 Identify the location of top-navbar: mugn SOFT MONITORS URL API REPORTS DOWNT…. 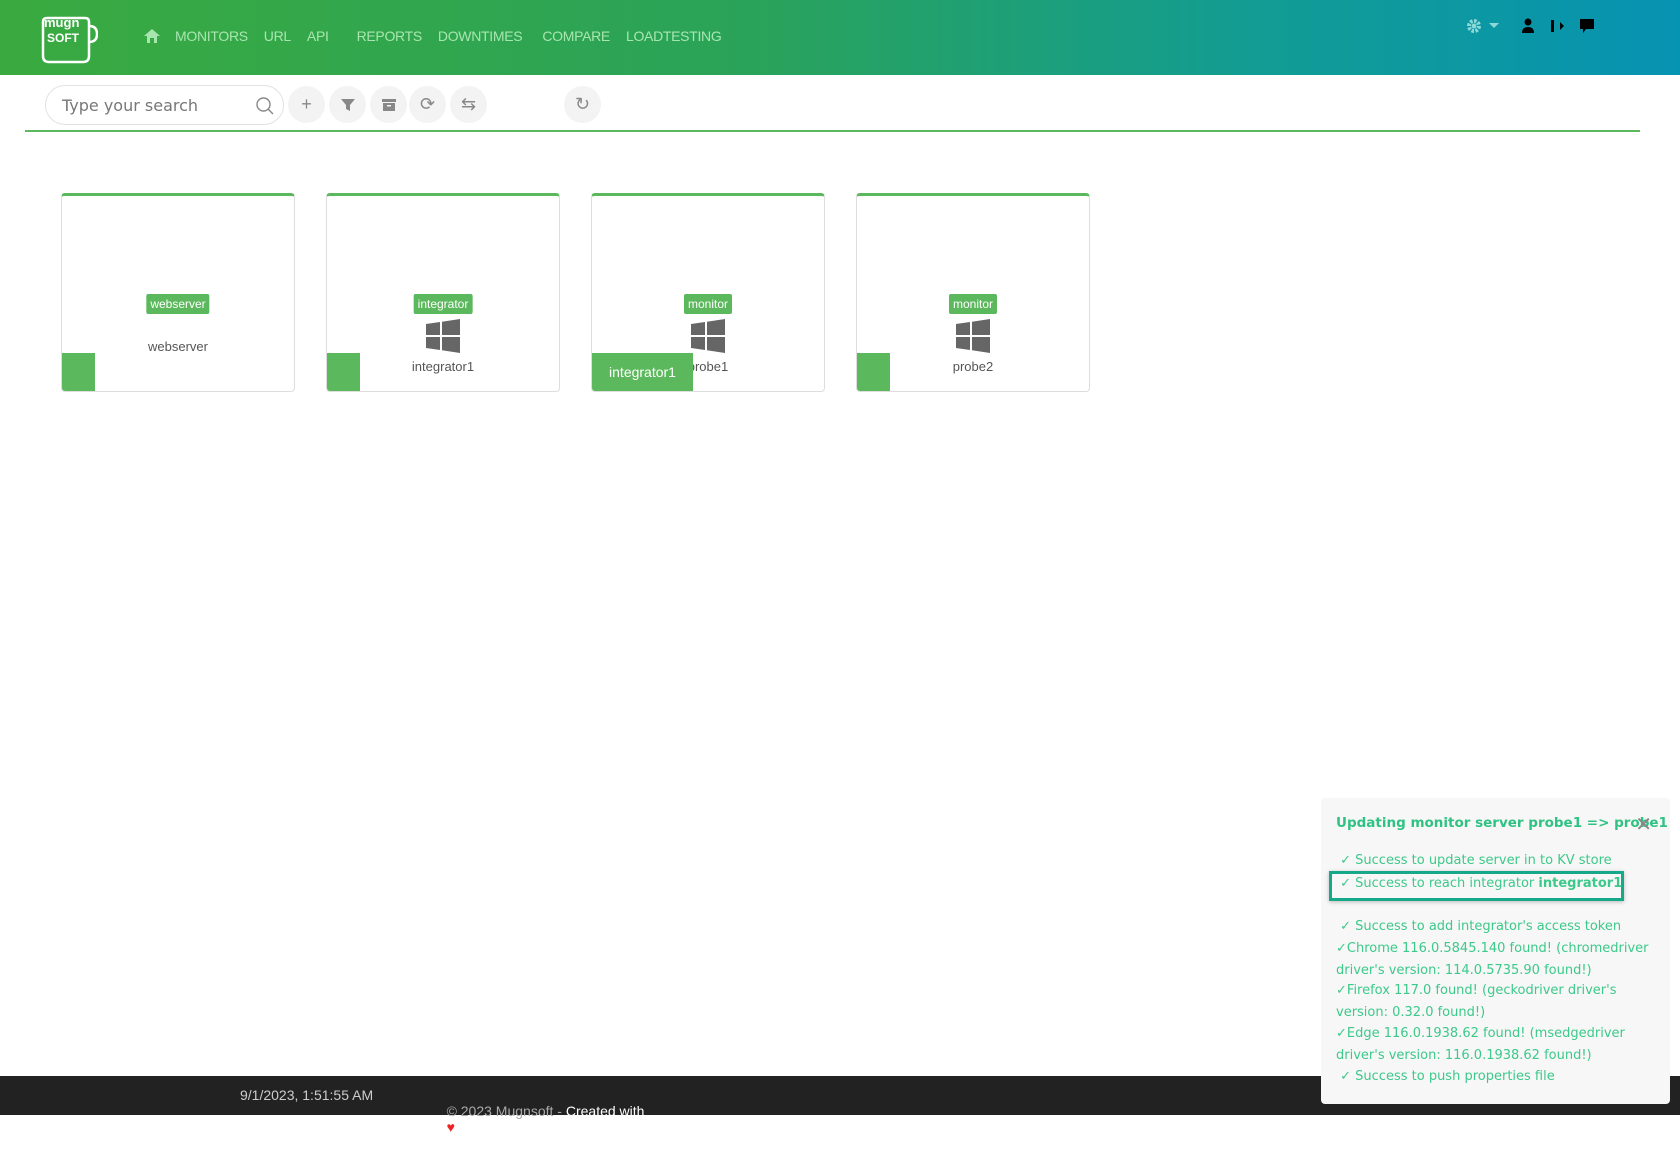
(840, 37).